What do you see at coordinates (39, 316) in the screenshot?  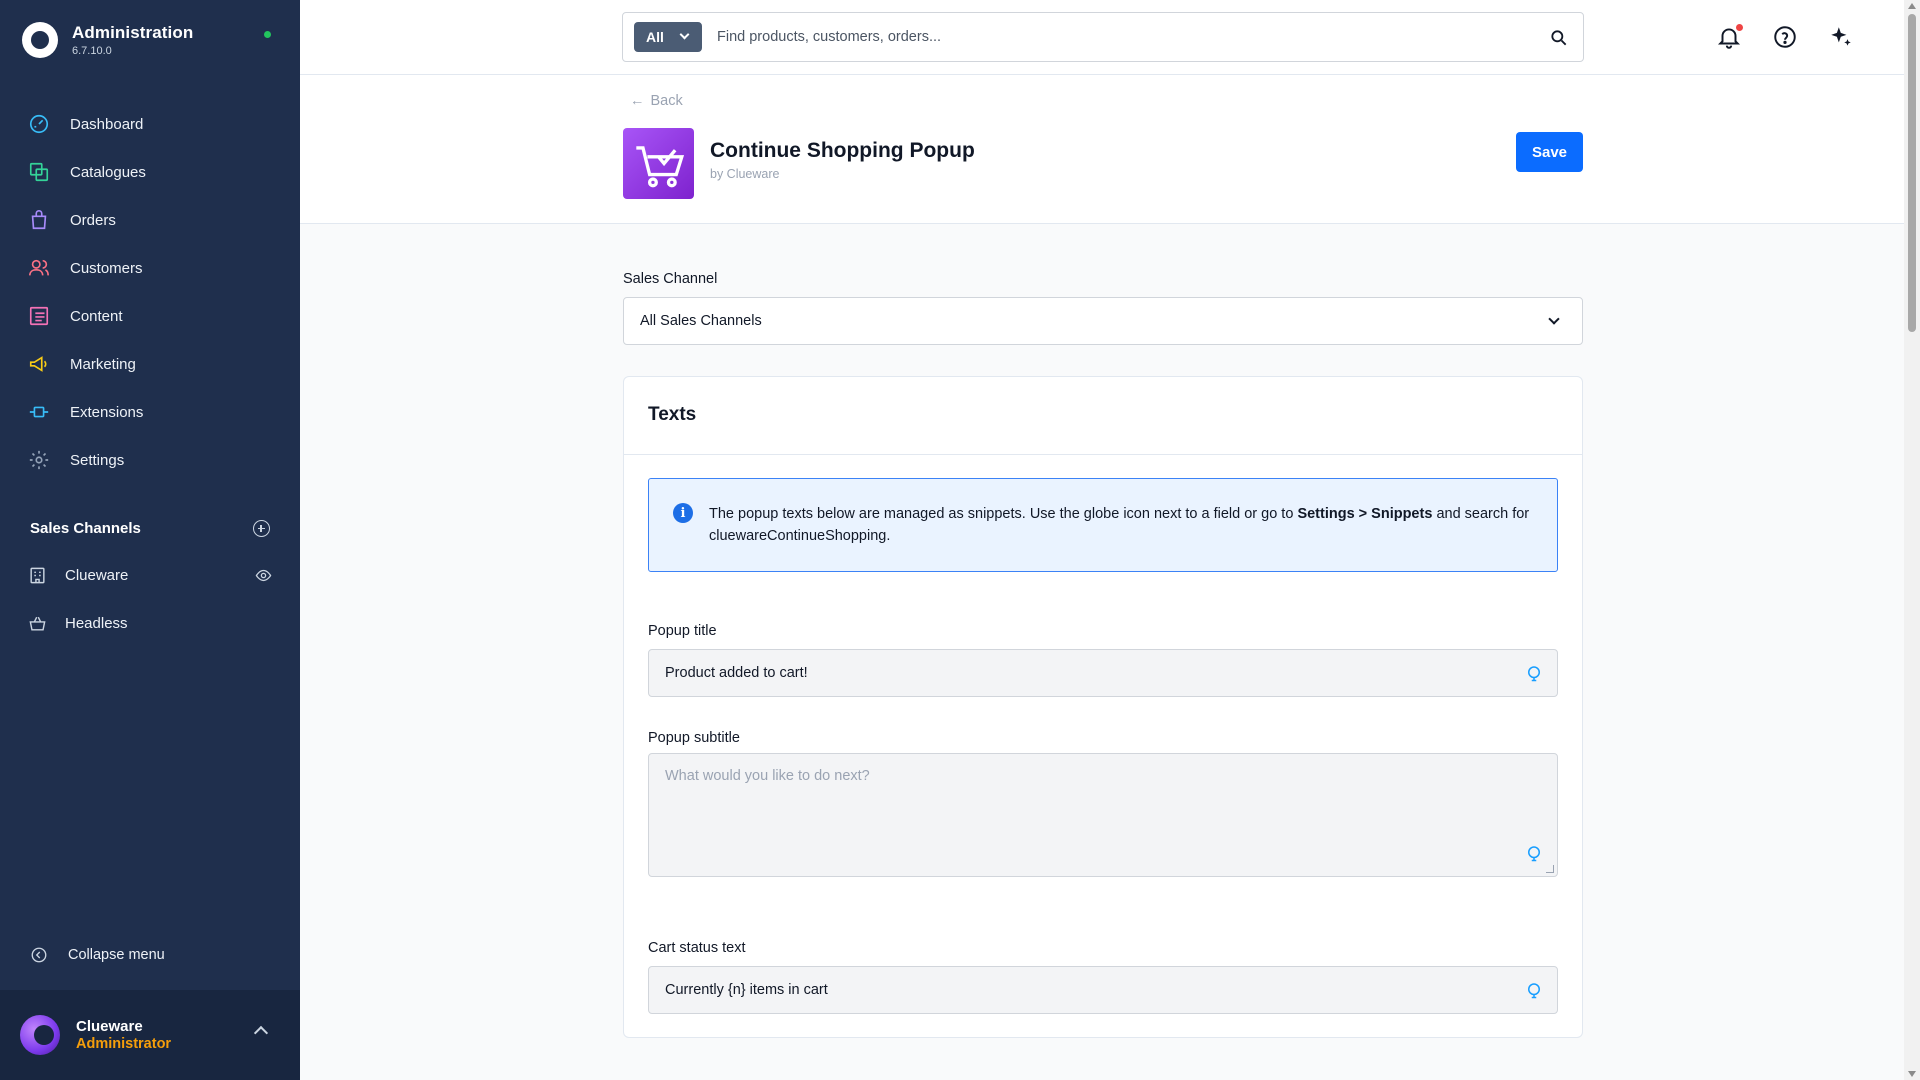 I see `content-layout-icon` at bounding box center [39, 316].